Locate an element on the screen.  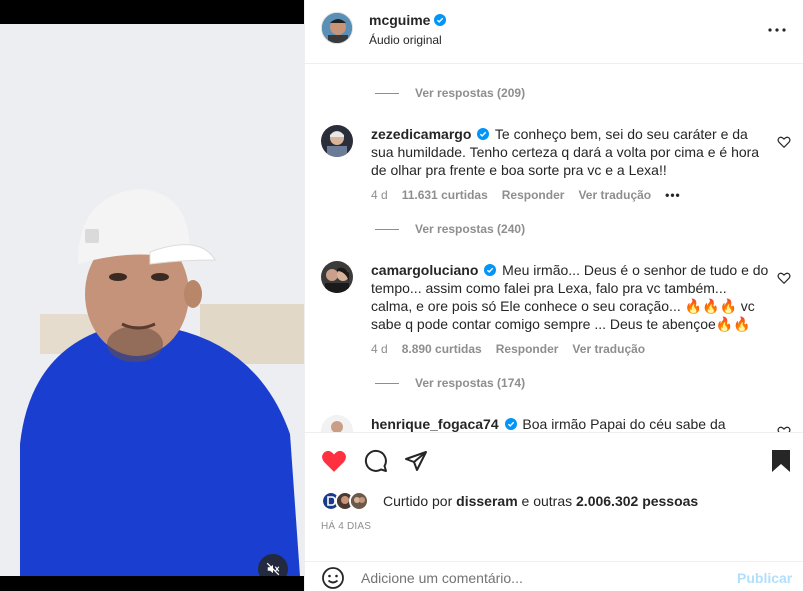
bookmark-filled-icon is located at coordinates (781, 461).